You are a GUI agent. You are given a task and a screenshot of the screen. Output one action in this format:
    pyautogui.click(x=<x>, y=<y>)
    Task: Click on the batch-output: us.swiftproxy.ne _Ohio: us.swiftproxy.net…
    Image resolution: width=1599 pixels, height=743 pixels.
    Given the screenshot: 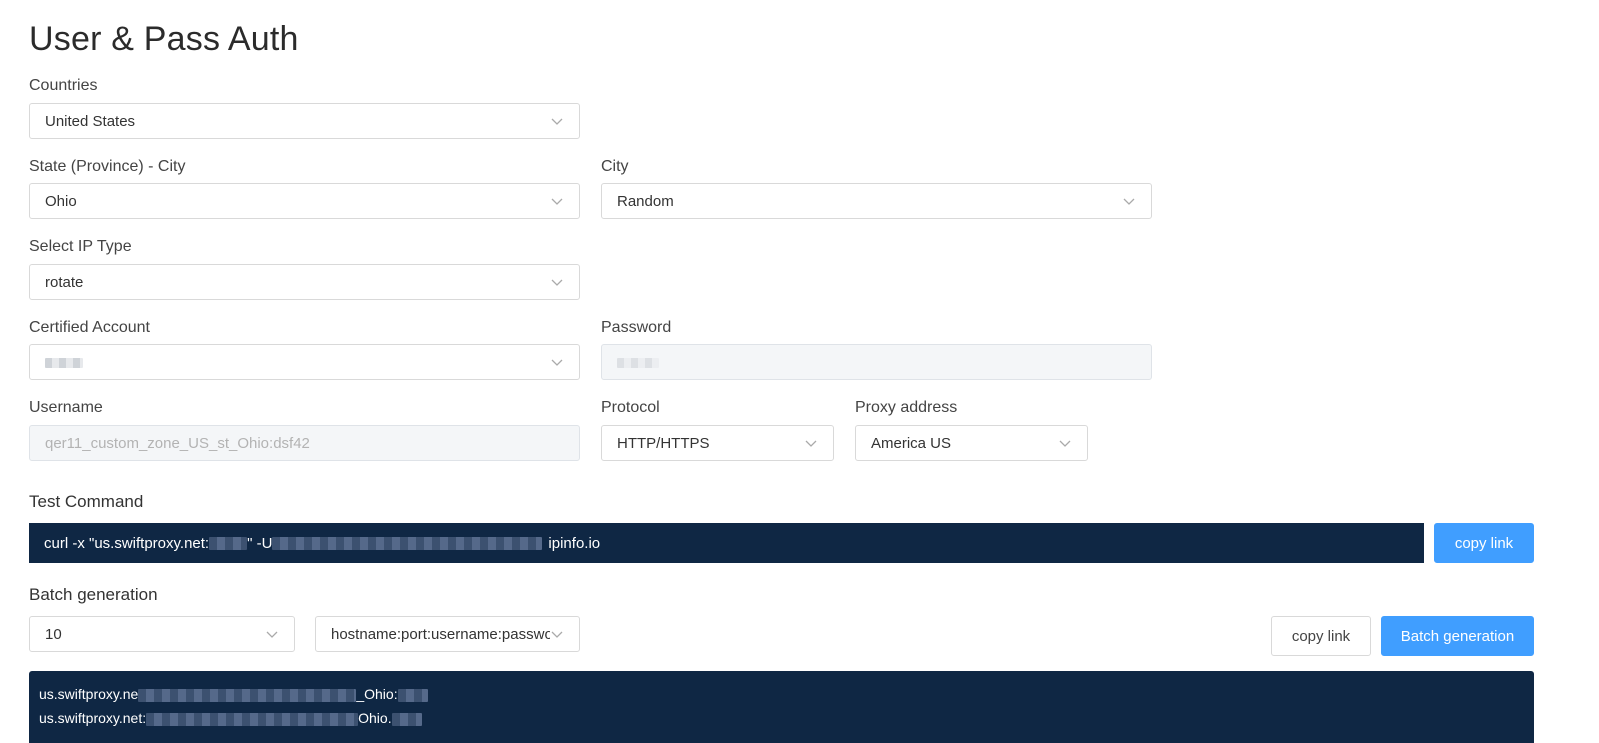 What is the action you would take?
    pyautogui.click(x=781, y=707)
    